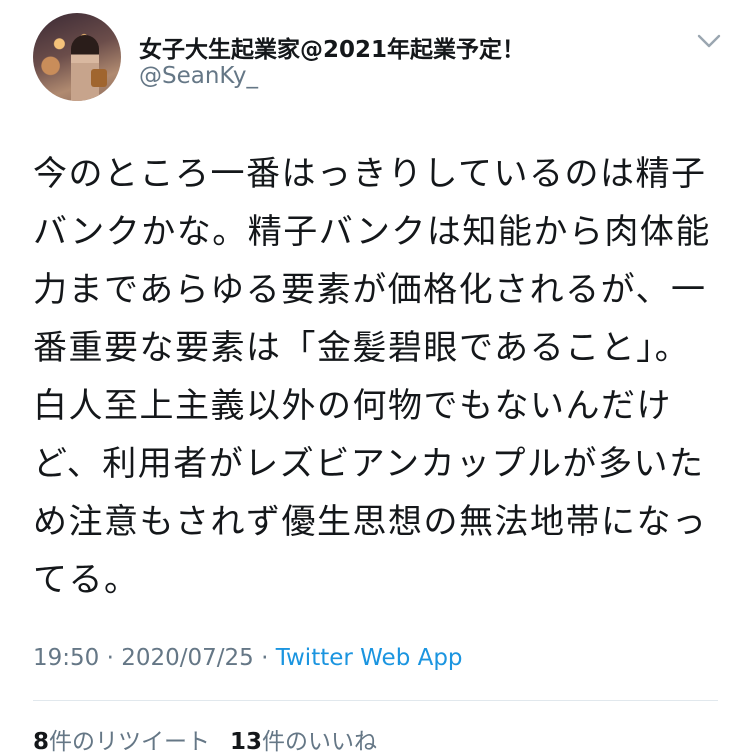 The image size is (750, 756). I want to click on user-handle: @SeanKy_, so click(198, 76).